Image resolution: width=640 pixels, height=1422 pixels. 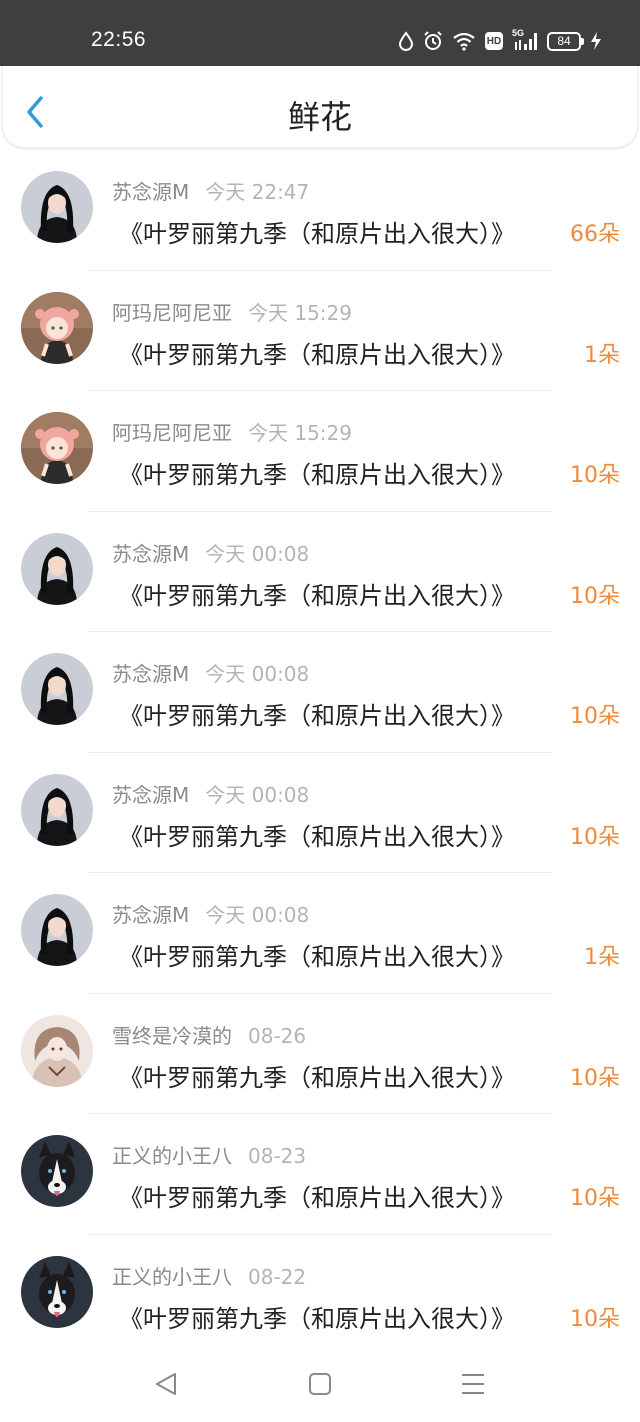 I want to click on list-item: 苏念源M 今天 00:08 《叶罗丽第九季（和原片出入很大）》 1朵, so click(x=320, y=933).